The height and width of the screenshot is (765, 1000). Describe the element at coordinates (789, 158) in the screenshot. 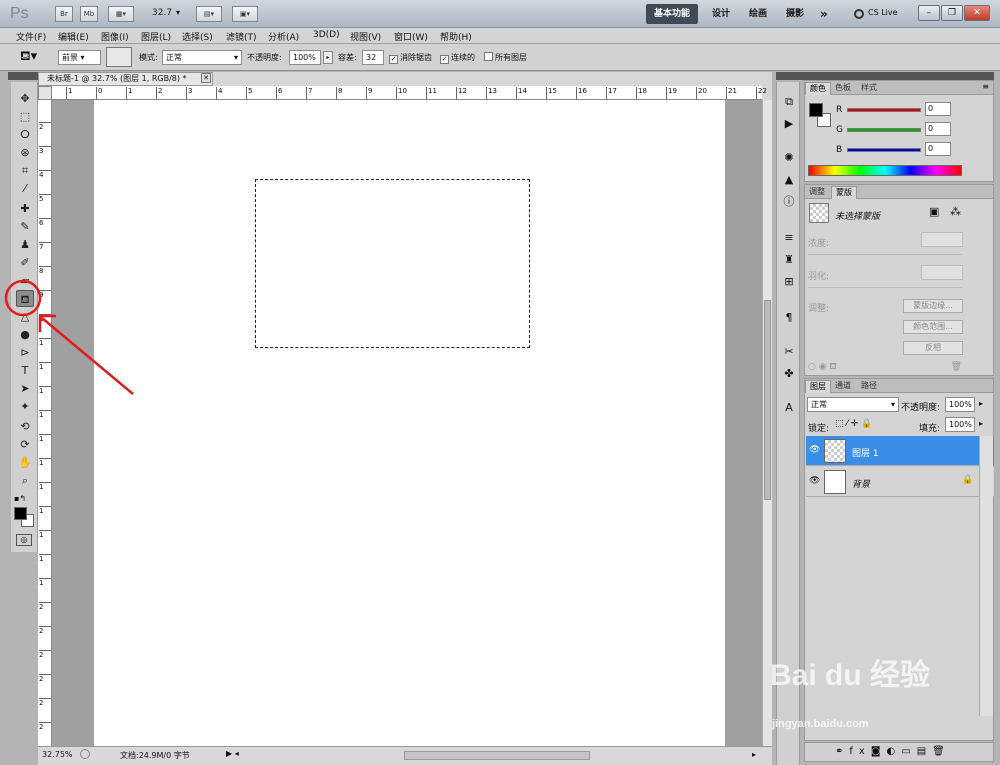

I see `navigator-icon: ✺` at that location.